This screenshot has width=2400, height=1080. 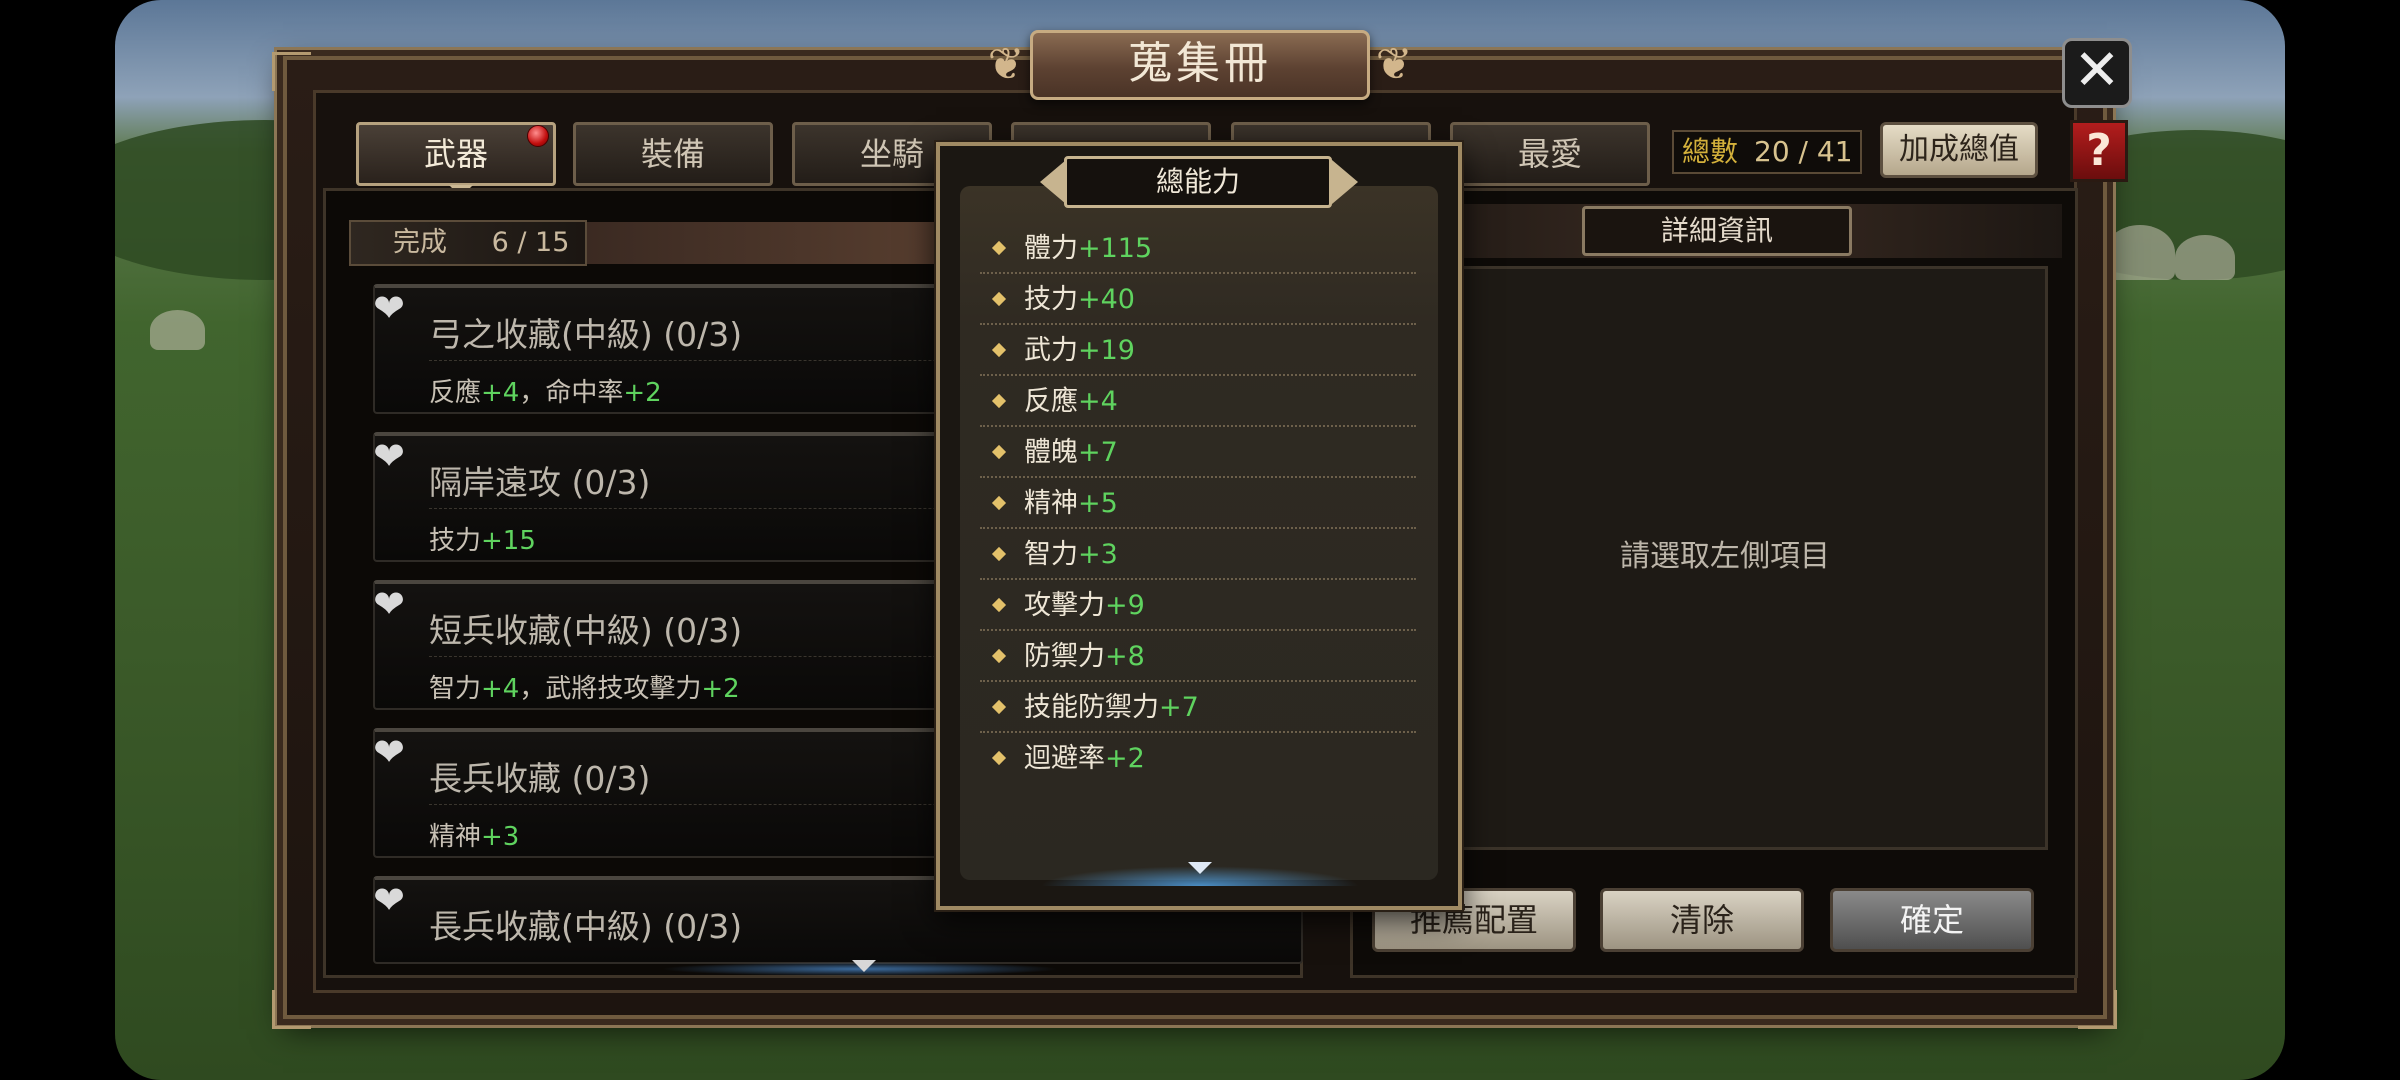 I want to click on collection-effects: 技力+15, so click(x=482, y=541).